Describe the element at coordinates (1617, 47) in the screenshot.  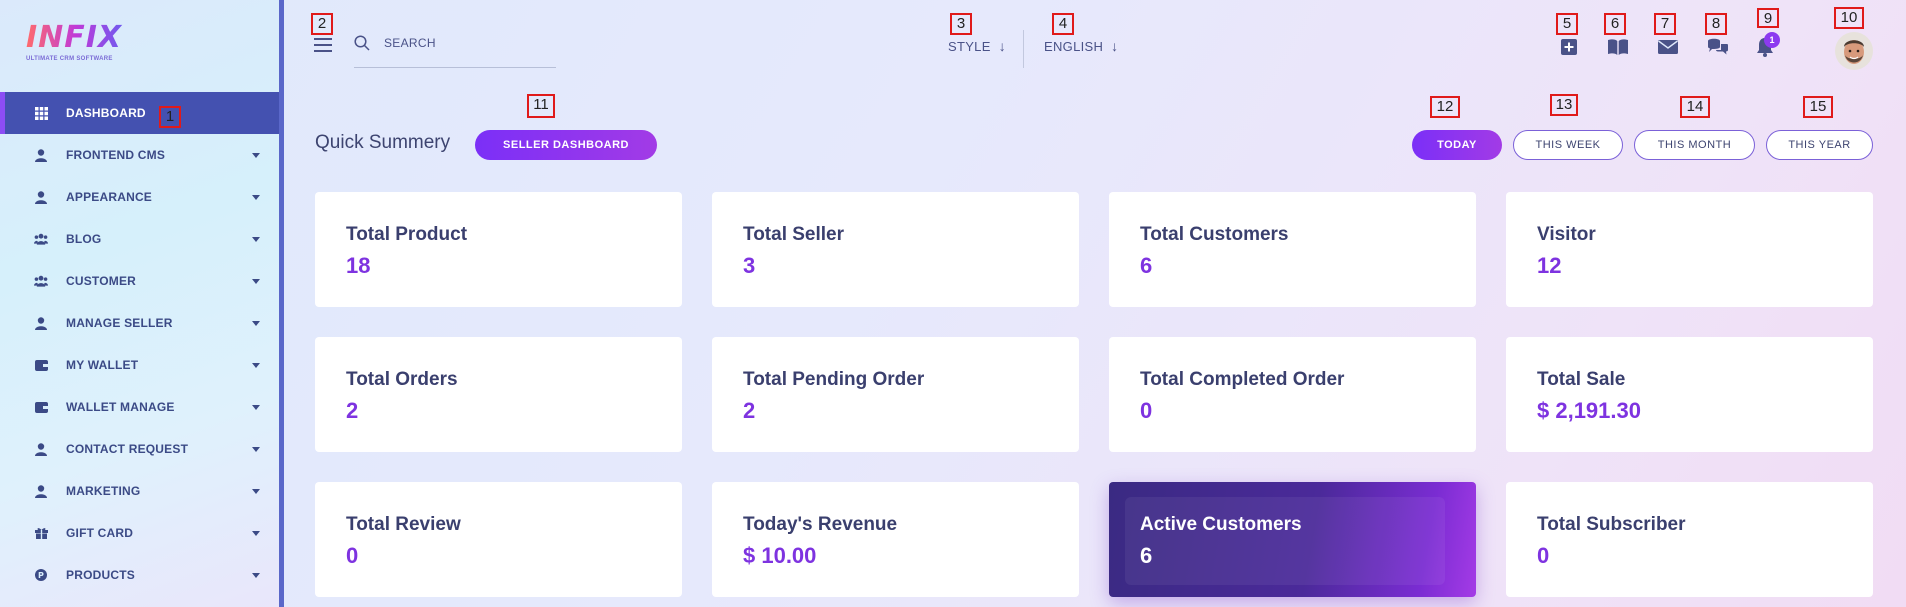
I see `docs-button` at that location.